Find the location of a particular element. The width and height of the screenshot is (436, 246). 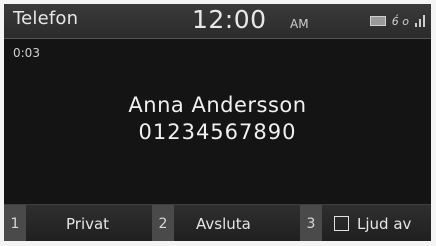

status-icons: 6́ o is located at coordinates (397, 21).